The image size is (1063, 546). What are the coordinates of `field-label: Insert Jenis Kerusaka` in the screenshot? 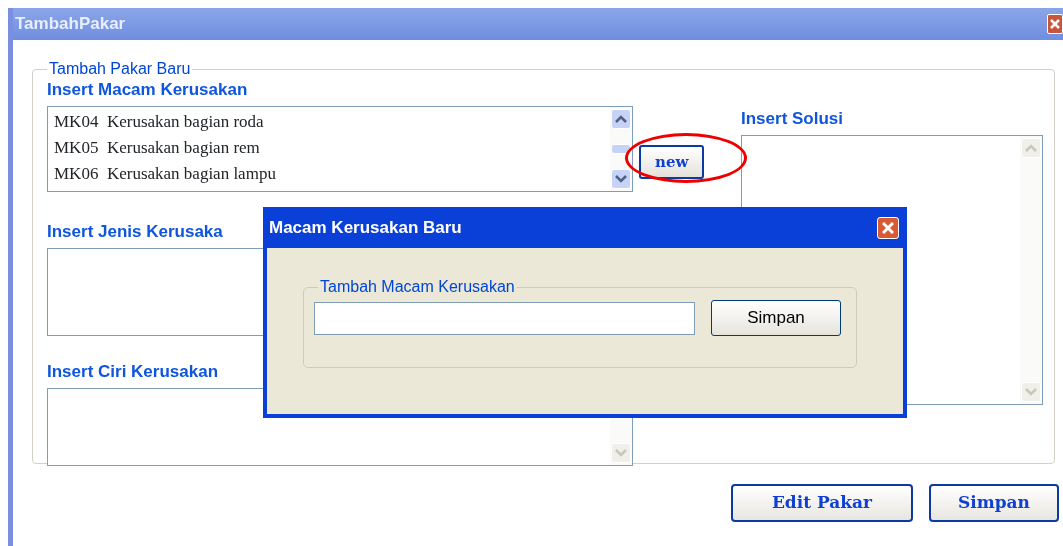 It's located at (135, 232).